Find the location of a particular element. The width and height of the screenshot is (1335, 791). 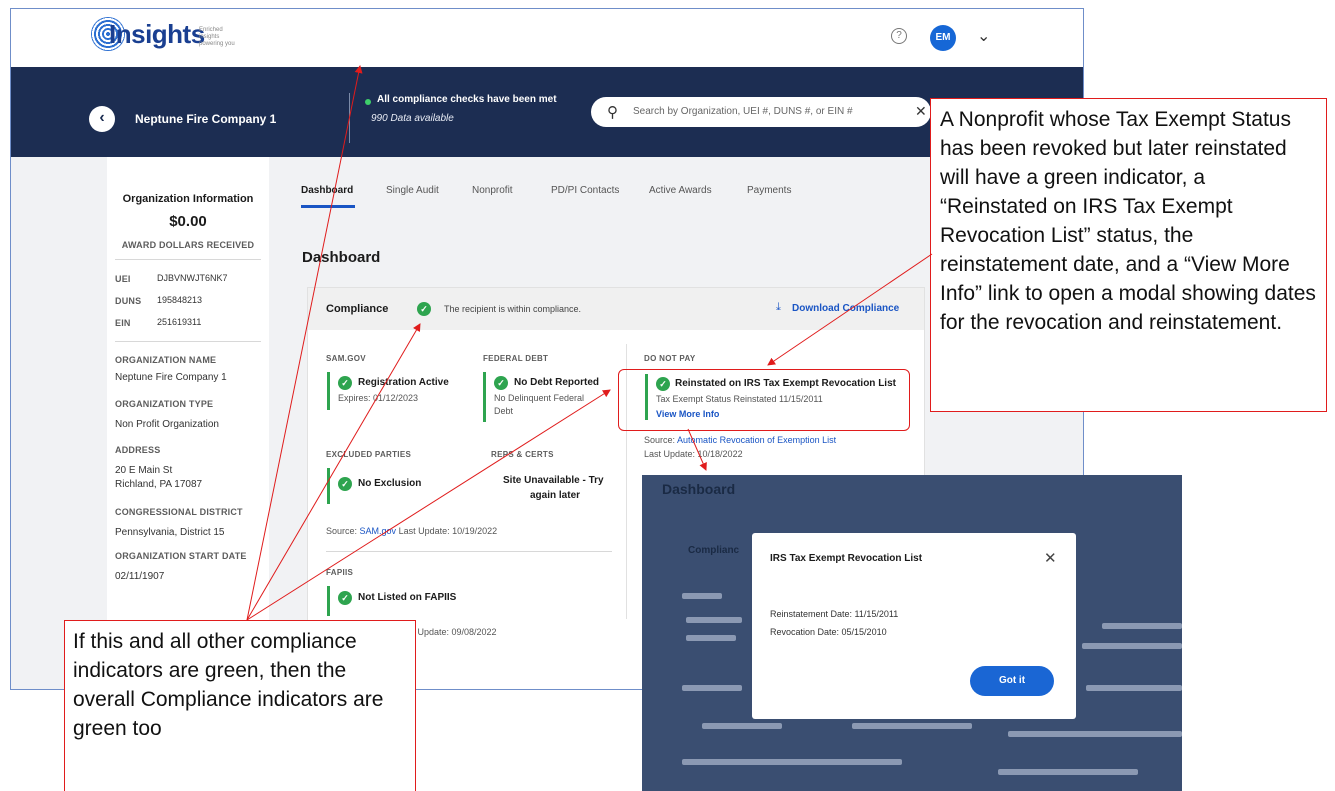

clear-search-icon: ✕ is located at coordinates (921, 111).